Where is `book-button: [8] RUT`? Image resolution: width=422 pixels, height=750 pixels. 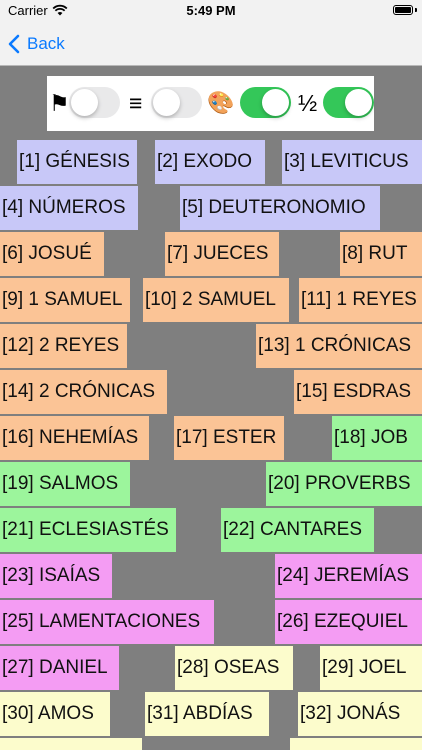 book-button: [8] RUT is located at coordinates (381, 254).